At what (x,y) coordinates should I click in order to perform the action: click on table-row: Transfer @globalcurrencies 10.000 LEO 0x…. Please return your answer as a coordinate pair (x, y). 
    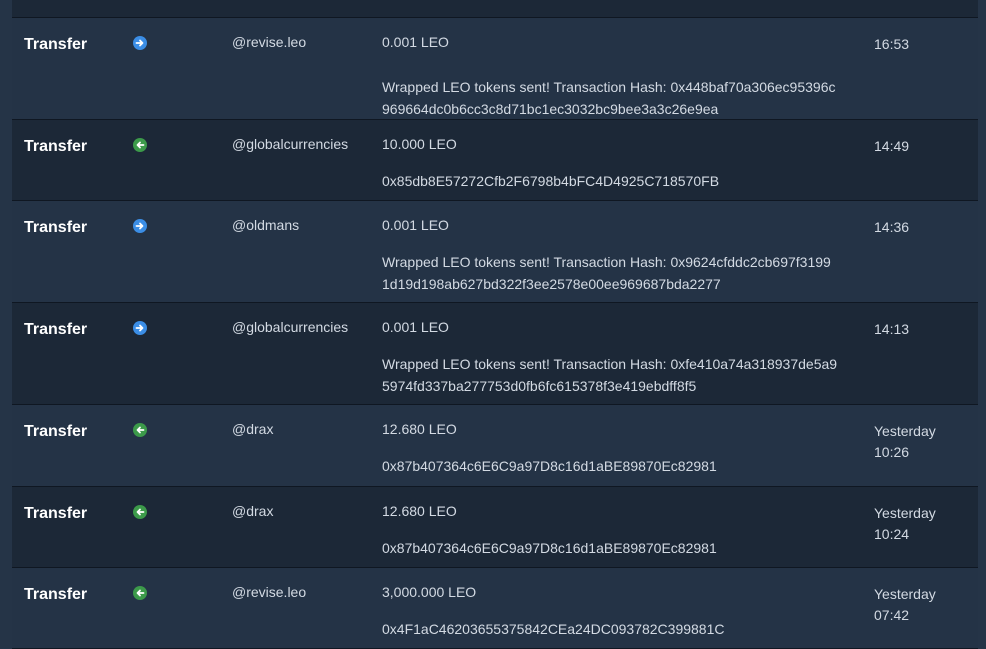
    Looking at the image, I should click on (495, 160).